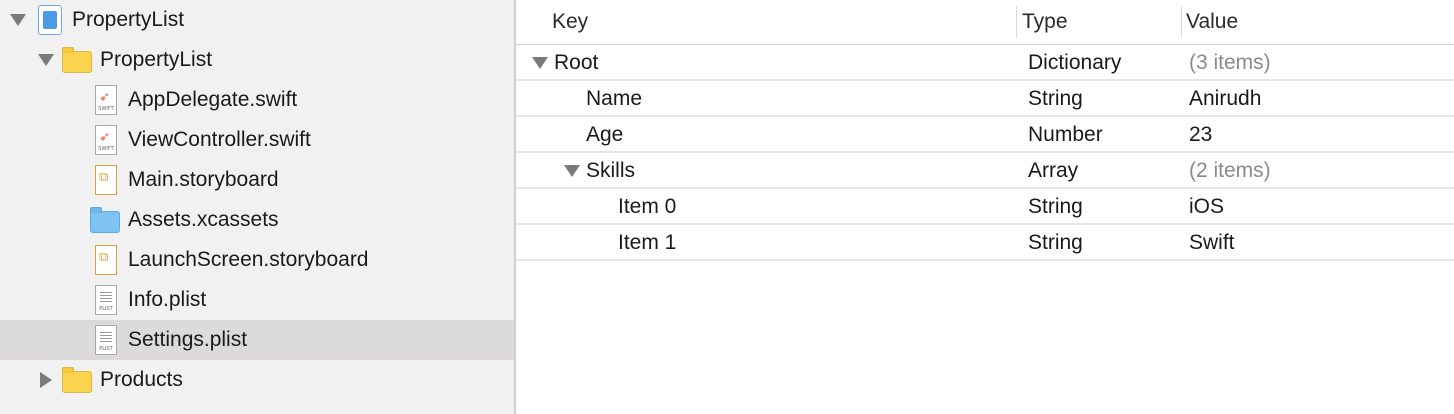 This screenshot has height=414, width=1454. Describe the element at coordinates (257, 60) in the screenshot. I see `nav-item-group-propertylist: PropertyList` at that location.